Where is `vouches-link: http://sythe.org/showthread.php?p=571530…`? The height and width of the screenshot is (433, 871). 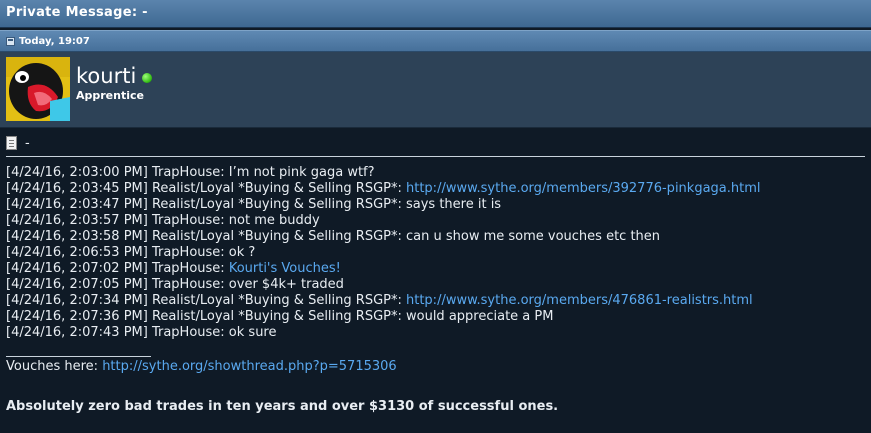
vouches-link: http://sythe.org/showthread.php?p=571530… is located at coordinates (249, 366).